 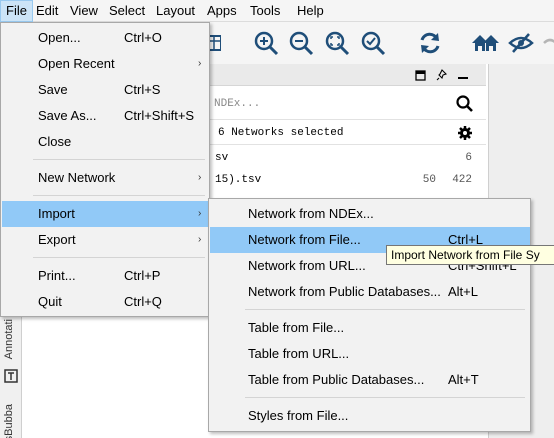 I want to click on menu-item-print: Print... Ctrl+P, so click(x=105, y=276).